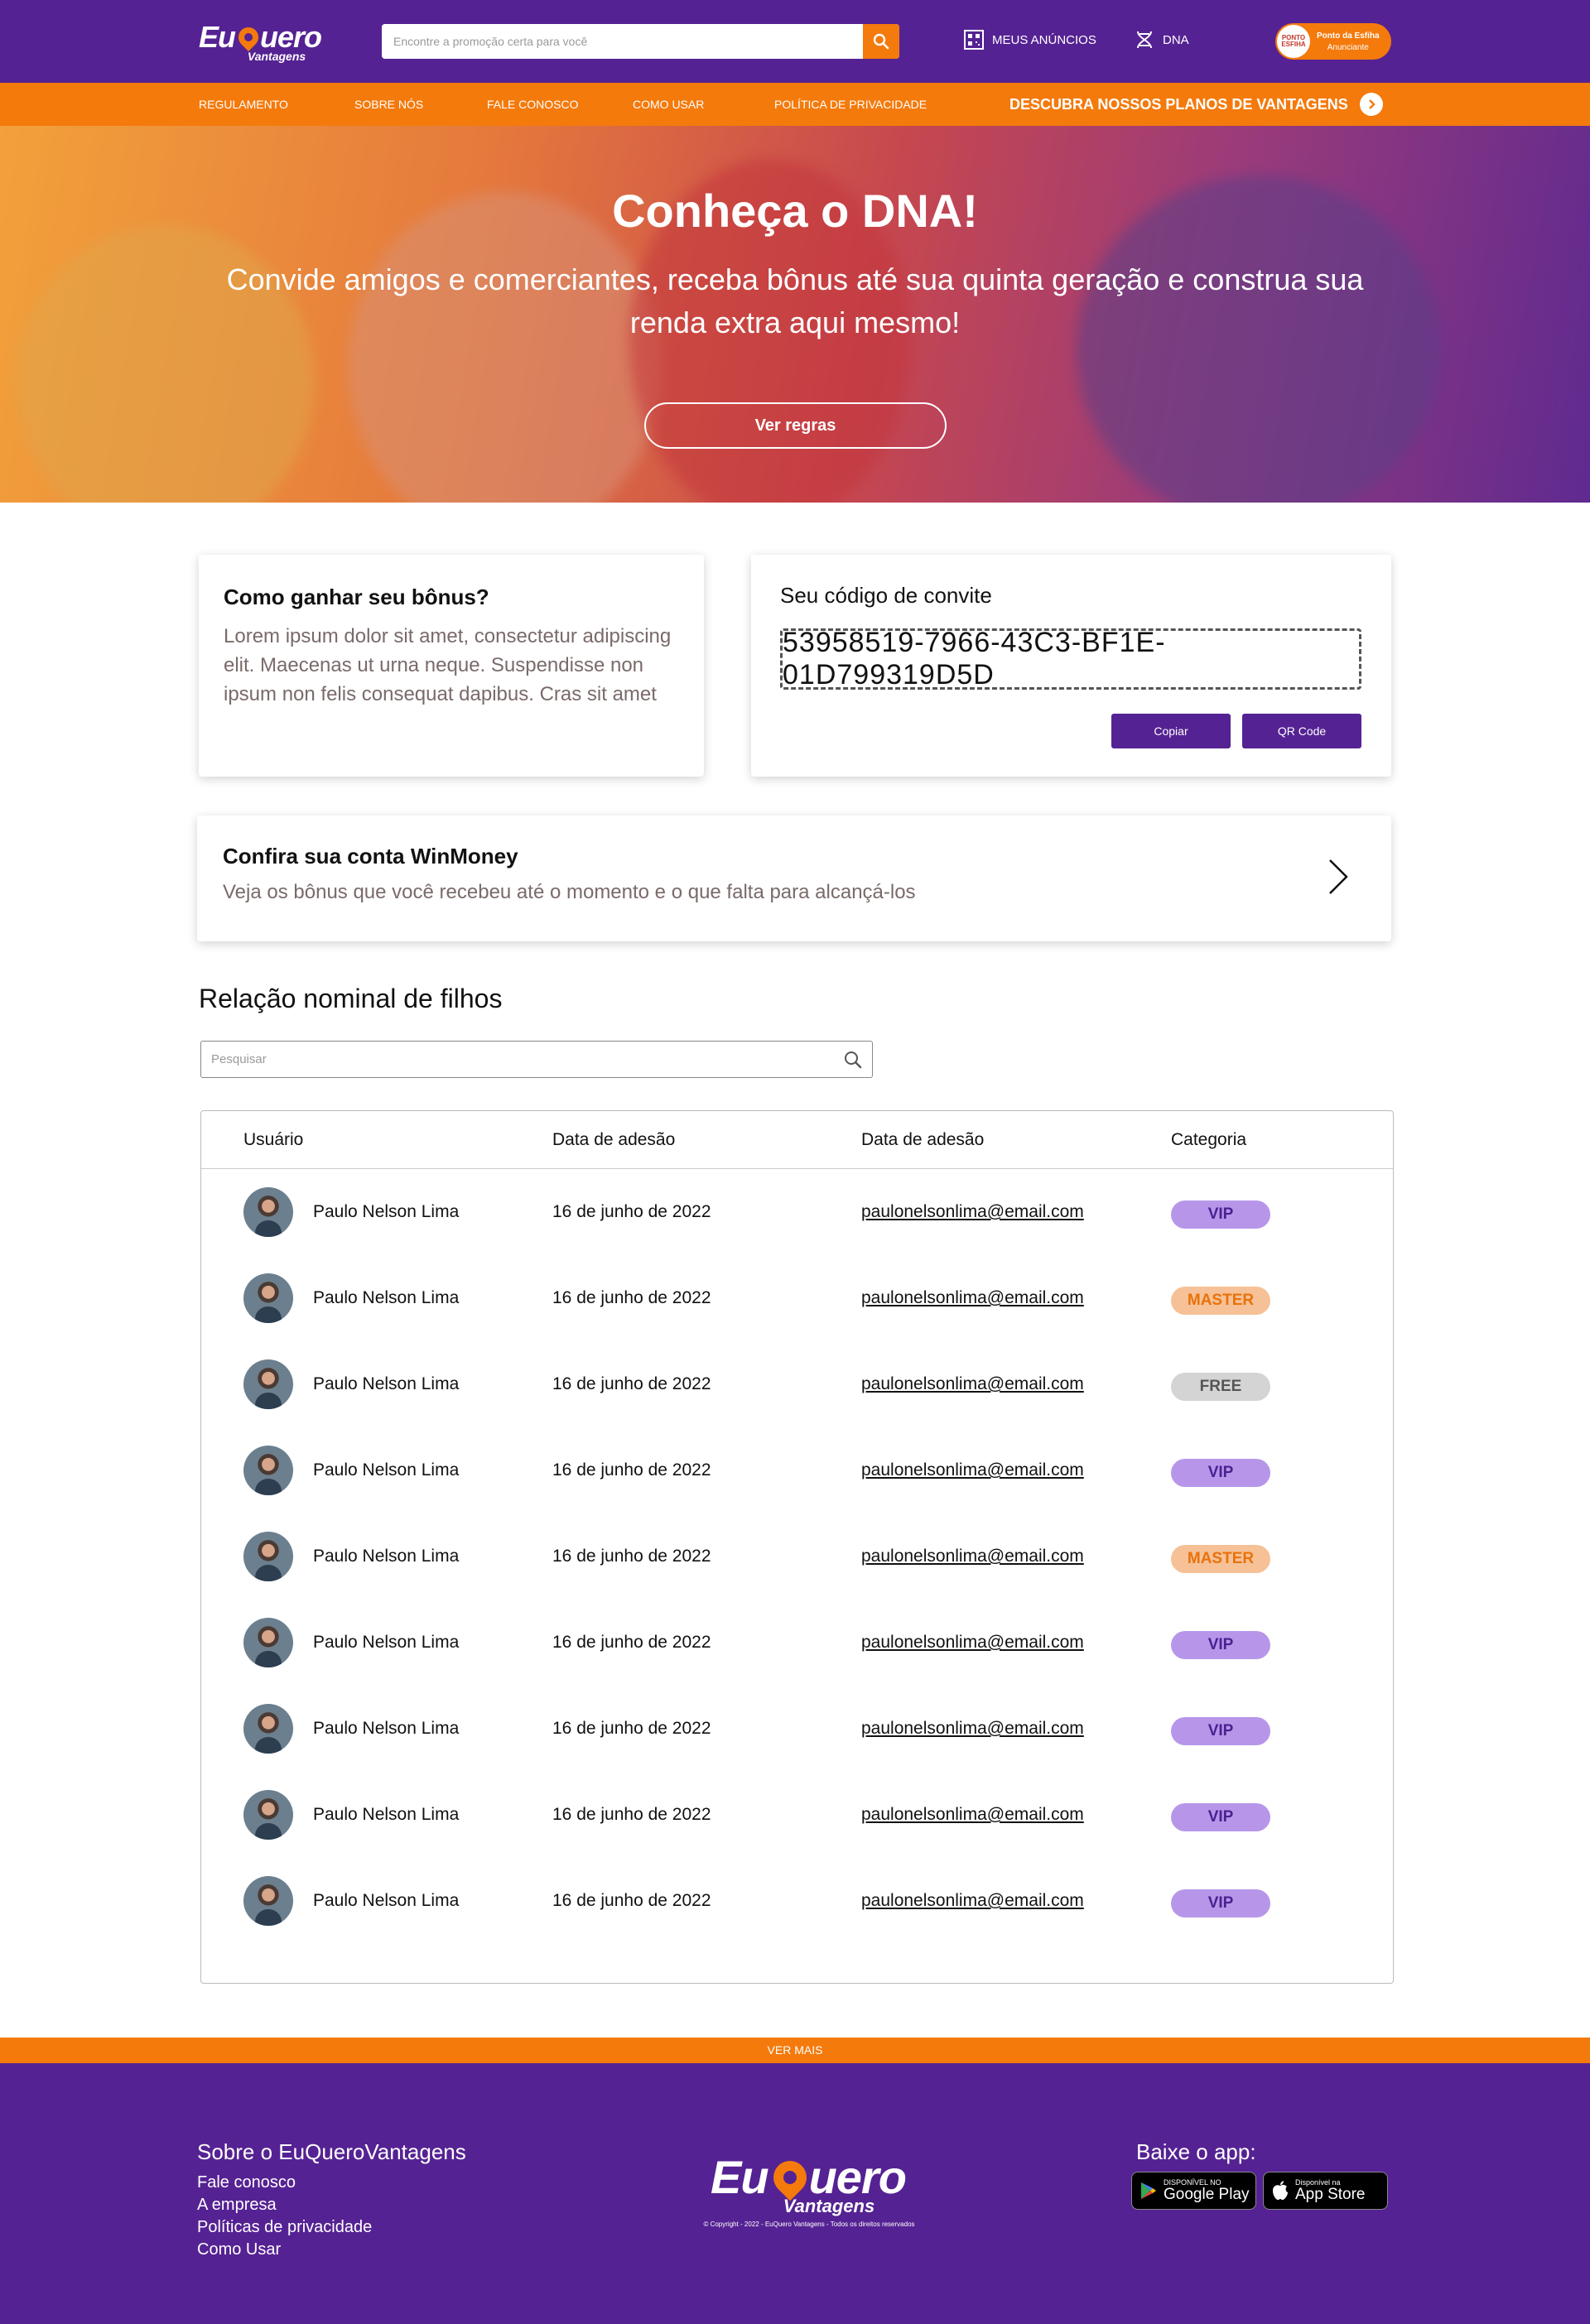  I want to click on avatar: PONTO ESFIHA, so click(1293, 41).